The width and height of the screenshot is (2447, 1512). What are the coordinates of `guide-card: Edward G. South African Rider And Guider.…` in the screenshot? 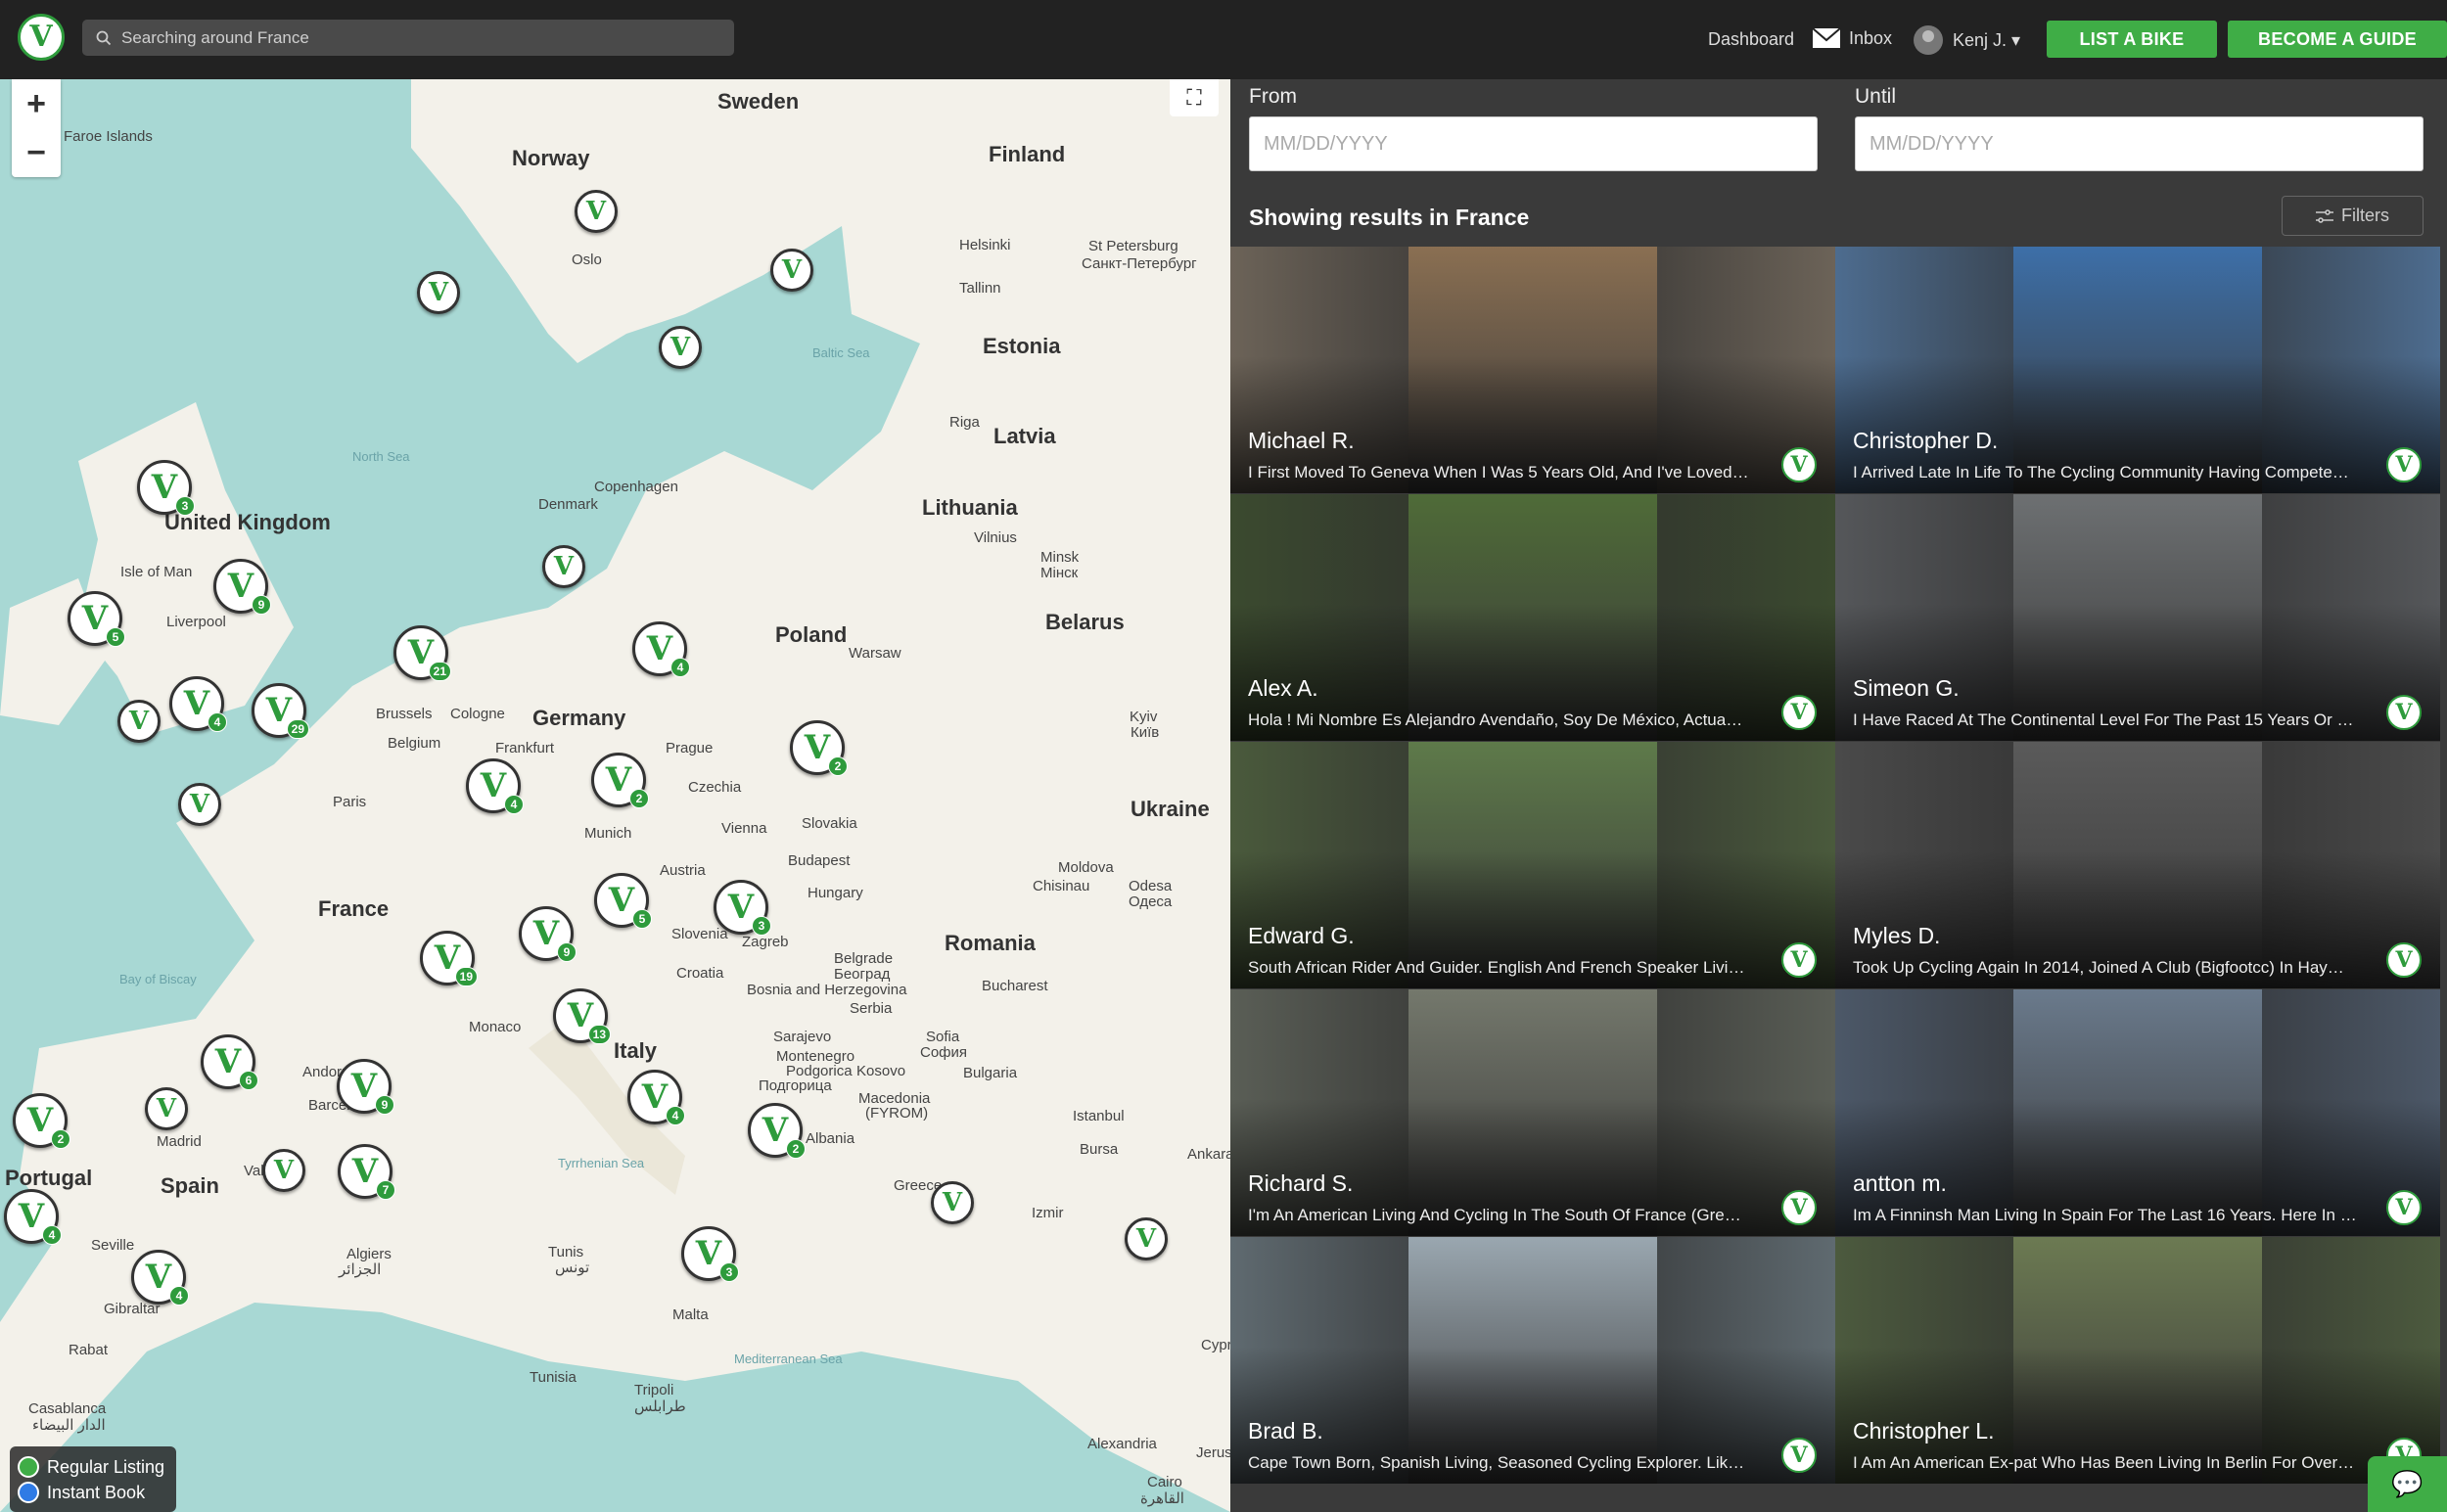 It's located at (1533, 865).